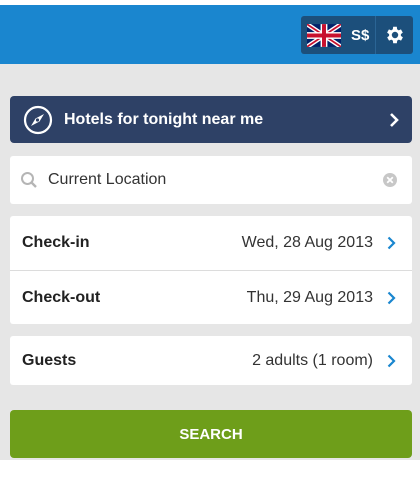 The image size is (420, 480). What do you see at coordinates (61, 297) in the screenshot?
I see `checkout-label: Check-out` at bounding box center [61, 297].